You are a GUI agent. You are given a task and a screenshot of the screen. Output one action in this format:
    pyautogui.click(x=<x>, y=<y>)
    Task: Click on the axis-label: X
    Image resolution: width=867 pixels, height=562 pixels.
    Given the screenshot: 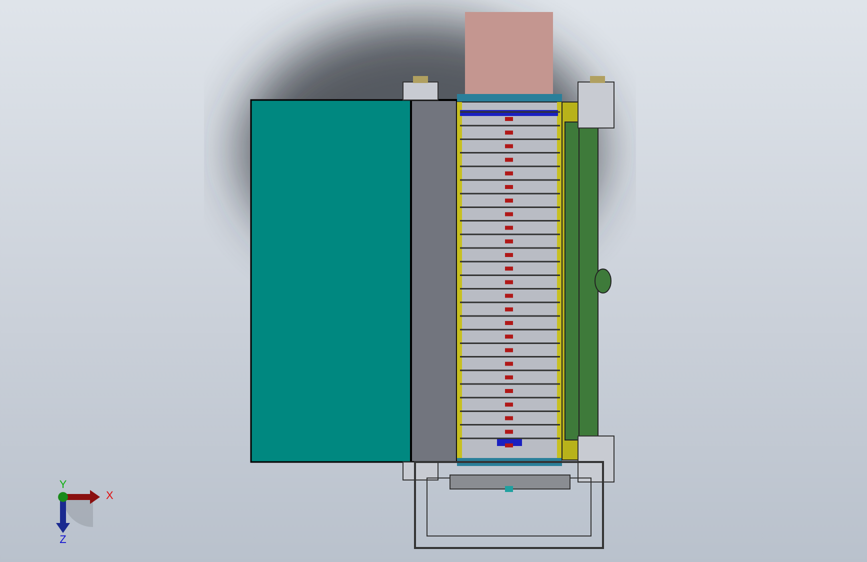 What is the action you would take?
    pyautogui.click(x=110, y=496)
    